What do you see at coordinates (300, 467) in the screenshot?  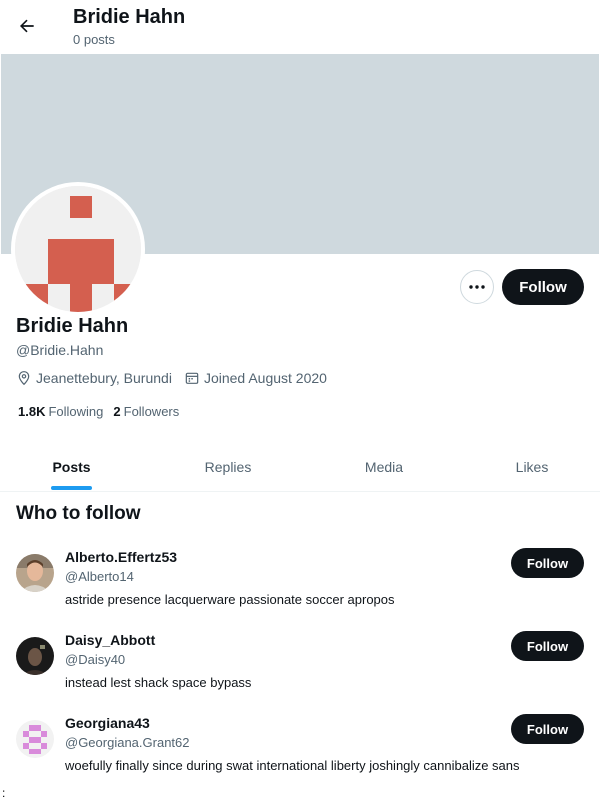 I see `profile-tabs: Posts Replies Media Likes` at bounding box center [300, 467].